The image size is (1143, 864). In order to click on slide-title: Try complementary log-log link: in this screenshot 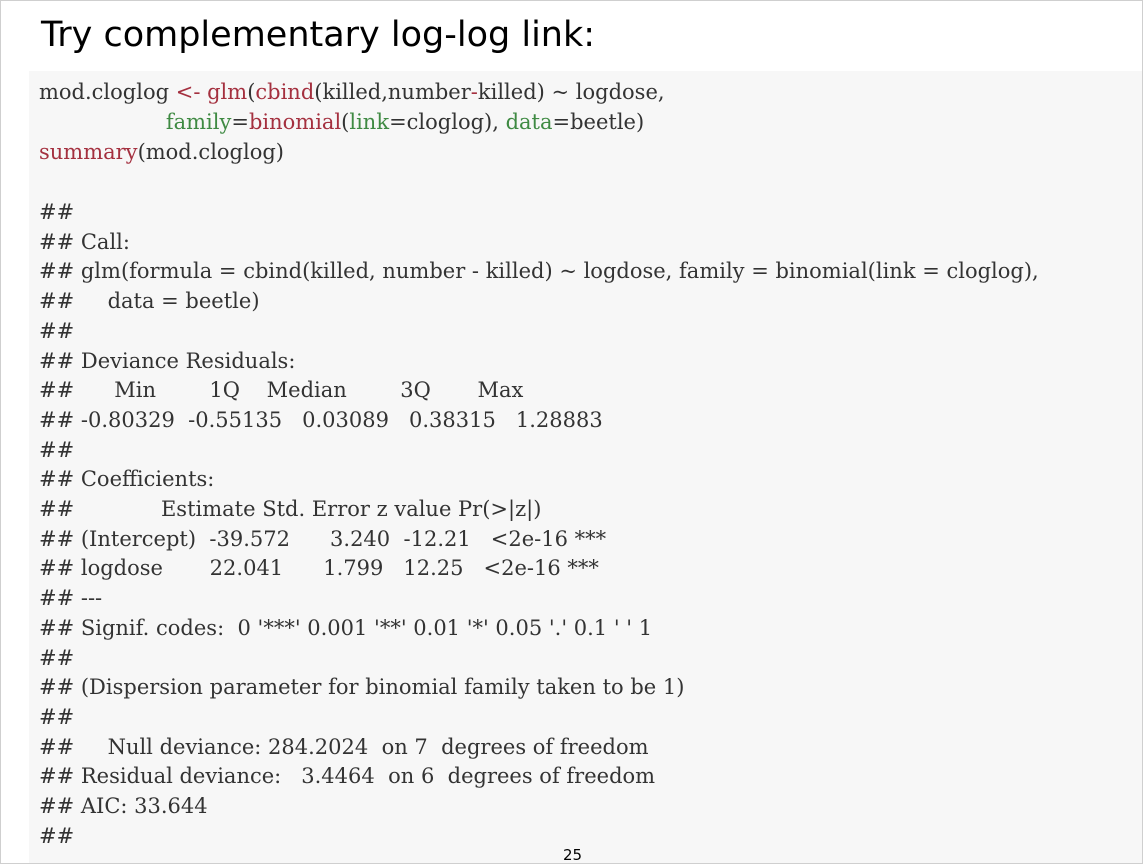, I will do `click(318, 35)`.